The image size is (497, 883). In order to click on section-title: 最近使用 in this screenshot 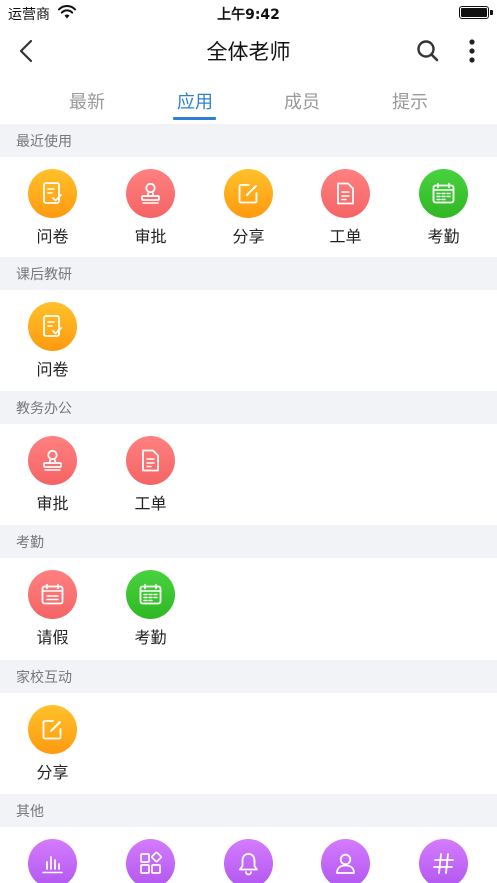, I will do `click(44, 142)`.